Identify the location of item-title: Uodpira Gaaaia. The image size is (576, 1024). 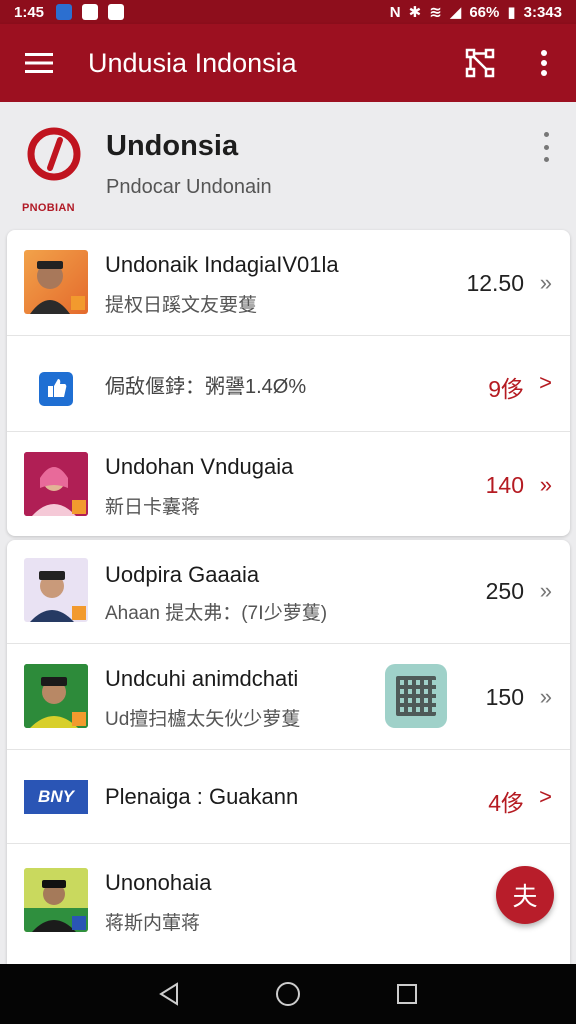
(182, 574).